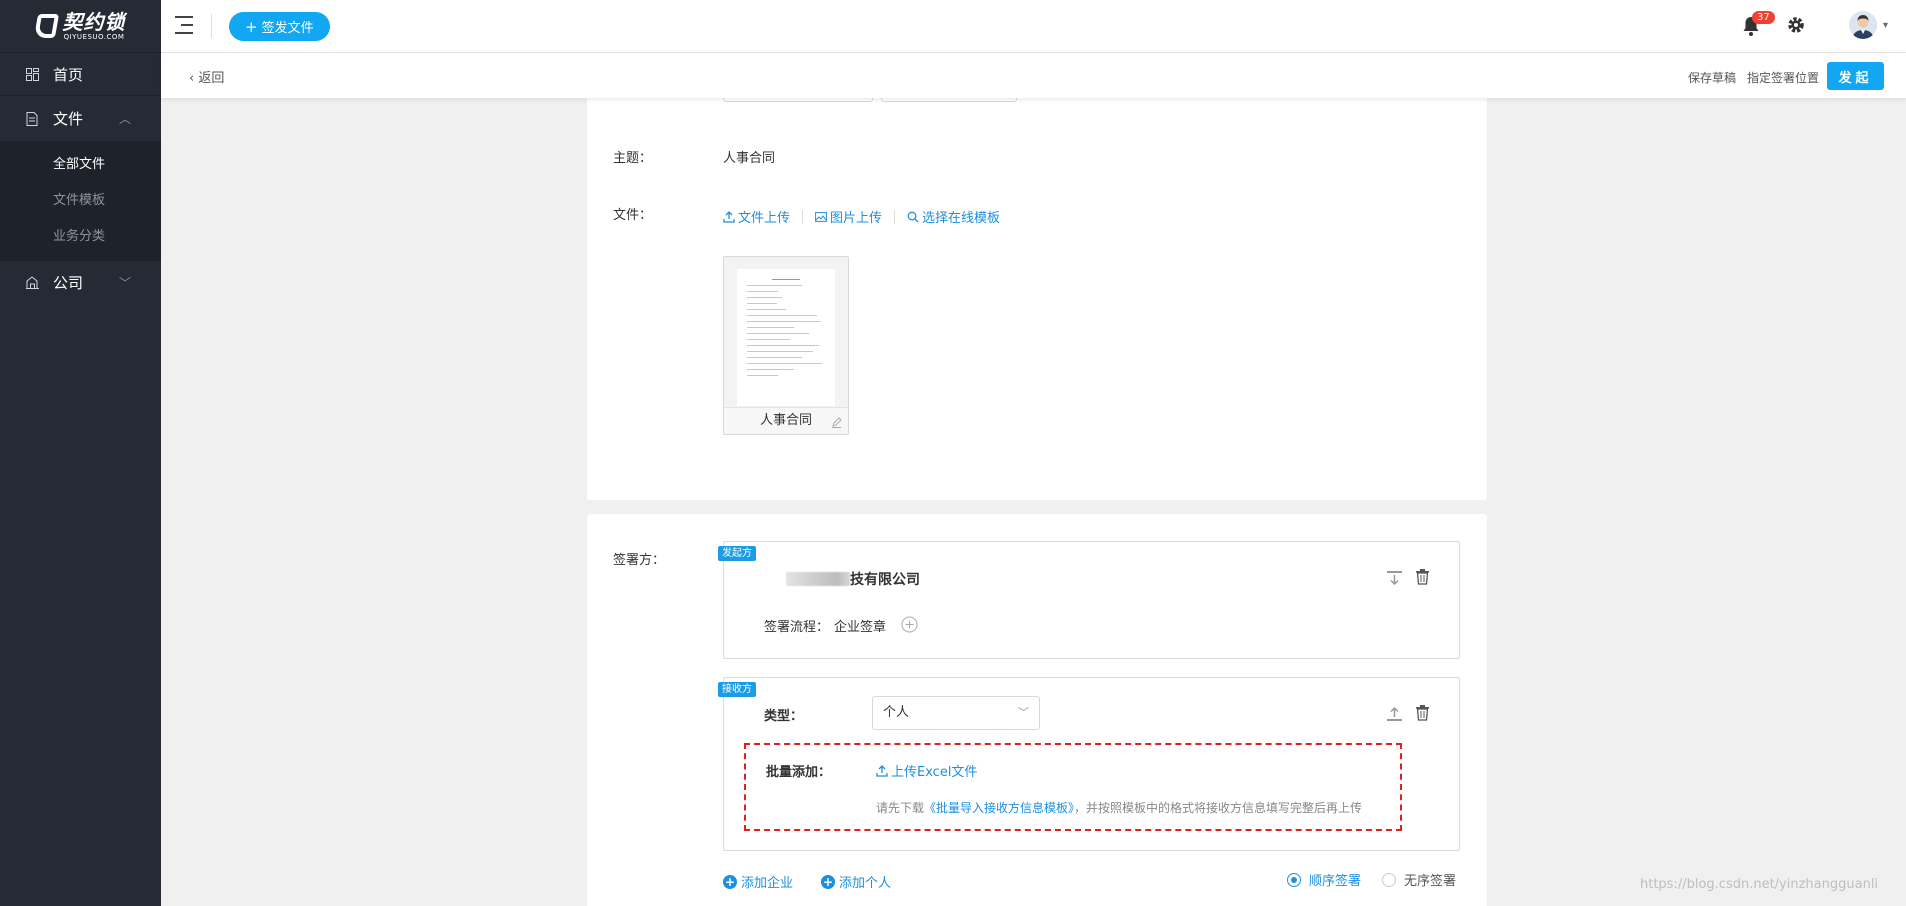 The image size is (1906, 906). I want to click on add-company-label: 添加企业, so click(767, 883).